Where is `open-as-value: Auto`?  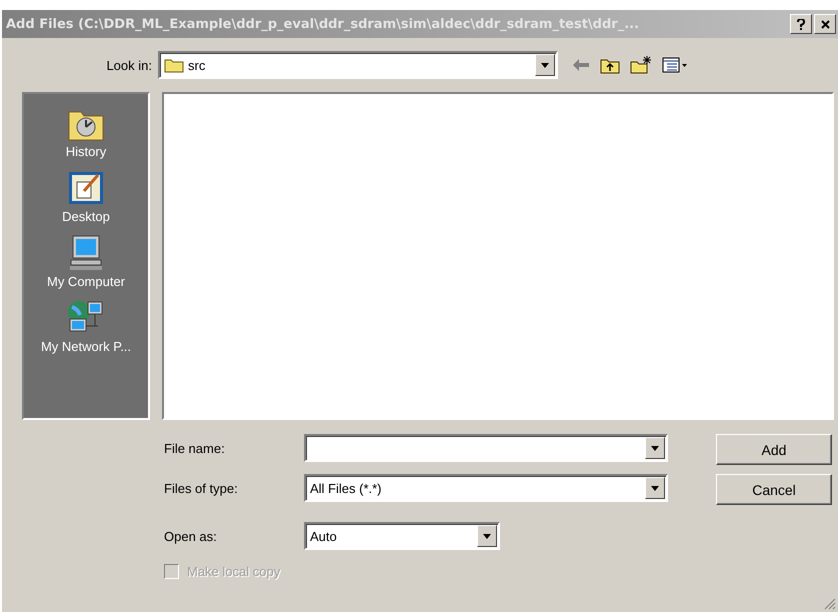
open-as-value: Auto is located at coordinates (324, 536).